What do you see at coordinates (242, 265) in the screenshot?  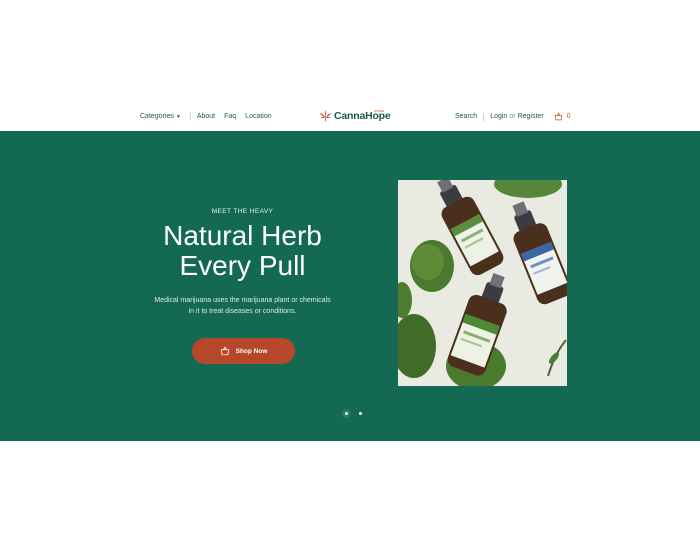 I see `hero-headline-line-2: Every Pull` at bounding box center [242, 265].